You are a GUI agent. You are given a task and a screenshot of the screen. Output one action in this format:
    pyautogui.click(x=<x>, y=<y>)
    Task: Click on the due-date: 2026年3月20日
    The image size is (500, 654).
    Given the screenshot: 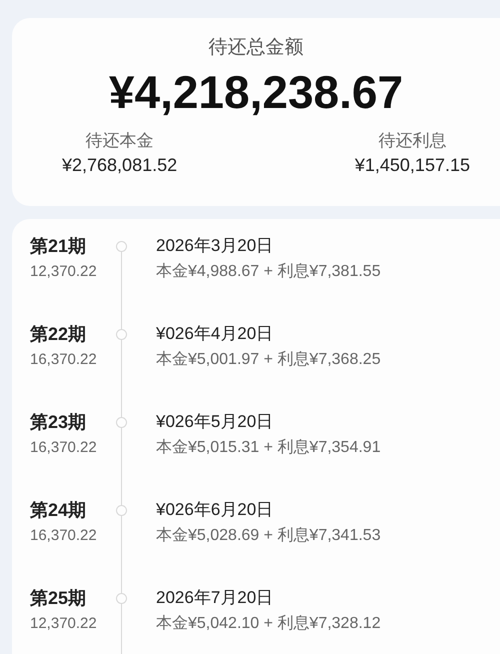 What is the action you would take?
    pyautogui.click(x=215, y=246)
    